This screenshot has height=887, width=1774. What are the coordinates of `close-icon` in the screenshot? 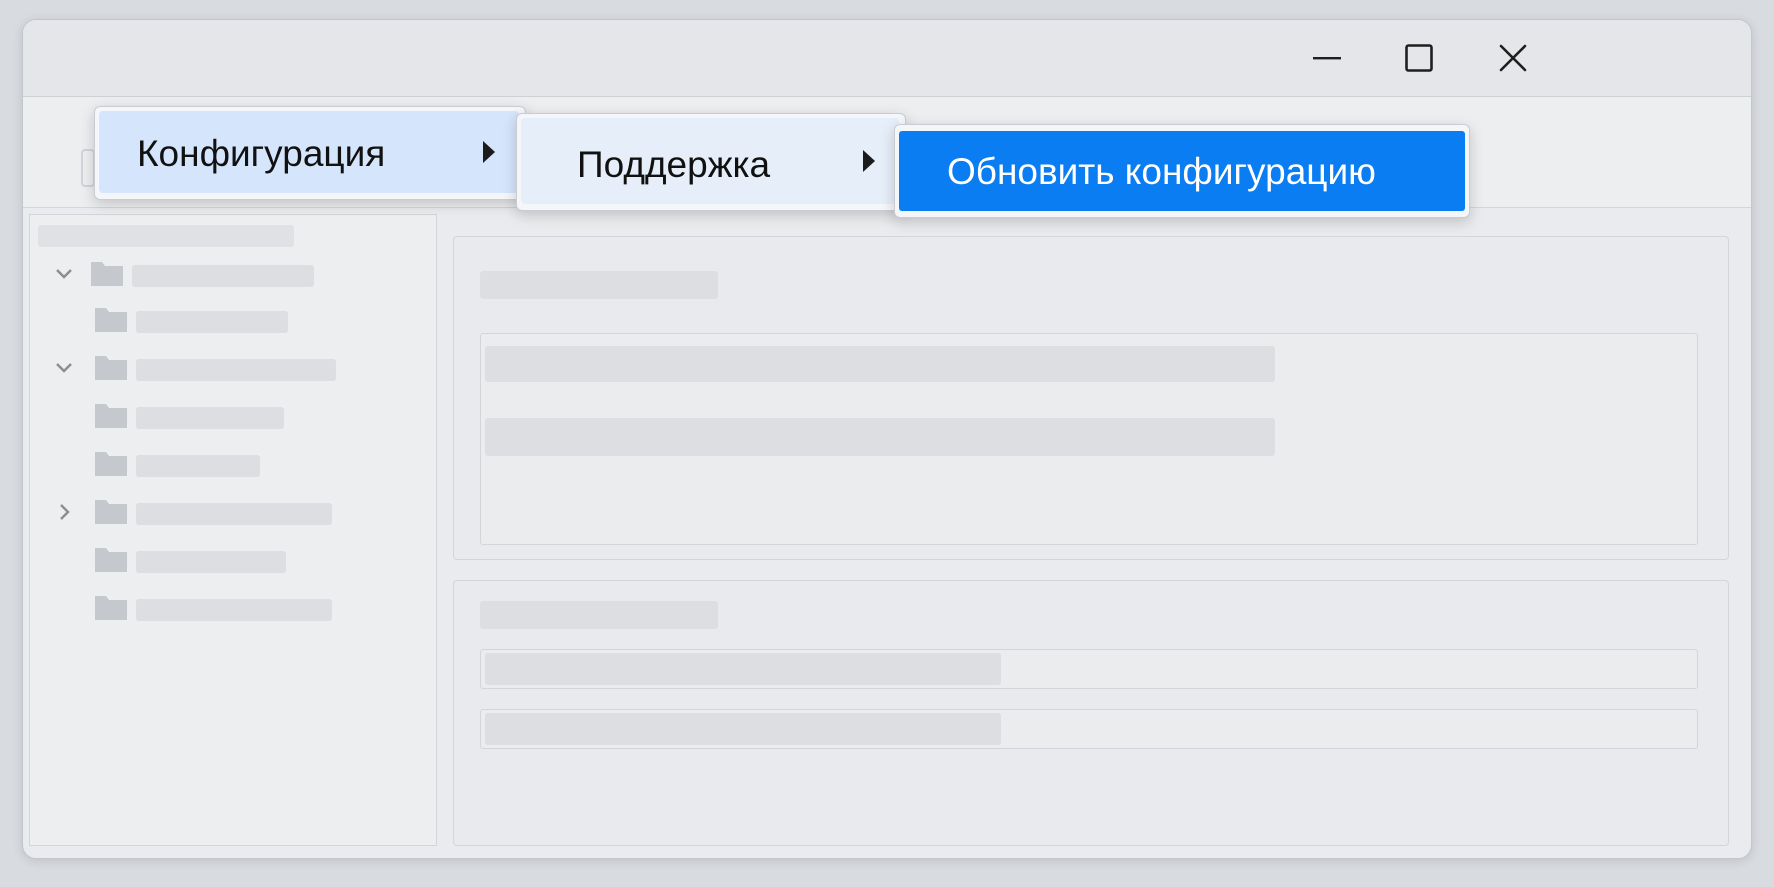 It's located at (1513, 58).